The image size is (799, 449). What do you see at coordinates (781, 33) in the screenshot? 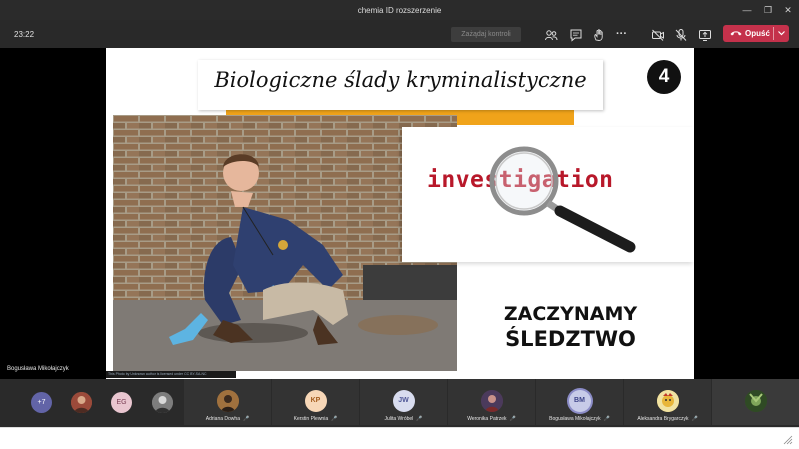
I see `chevron-down-icon` at bounding box center [781, 33].